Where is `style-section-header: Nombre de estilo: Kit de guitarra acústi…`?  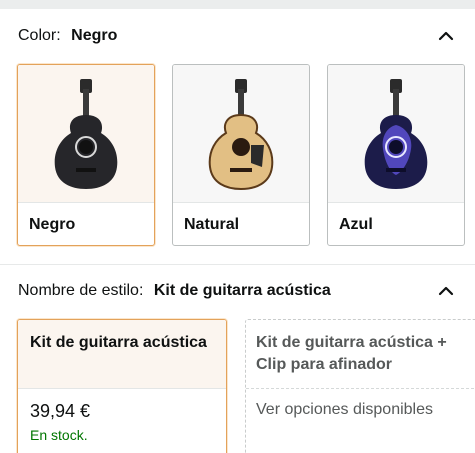 style-section-header: Nombre de estilo: Kit de guitarra acústi… is located at coordinates (237, 291).